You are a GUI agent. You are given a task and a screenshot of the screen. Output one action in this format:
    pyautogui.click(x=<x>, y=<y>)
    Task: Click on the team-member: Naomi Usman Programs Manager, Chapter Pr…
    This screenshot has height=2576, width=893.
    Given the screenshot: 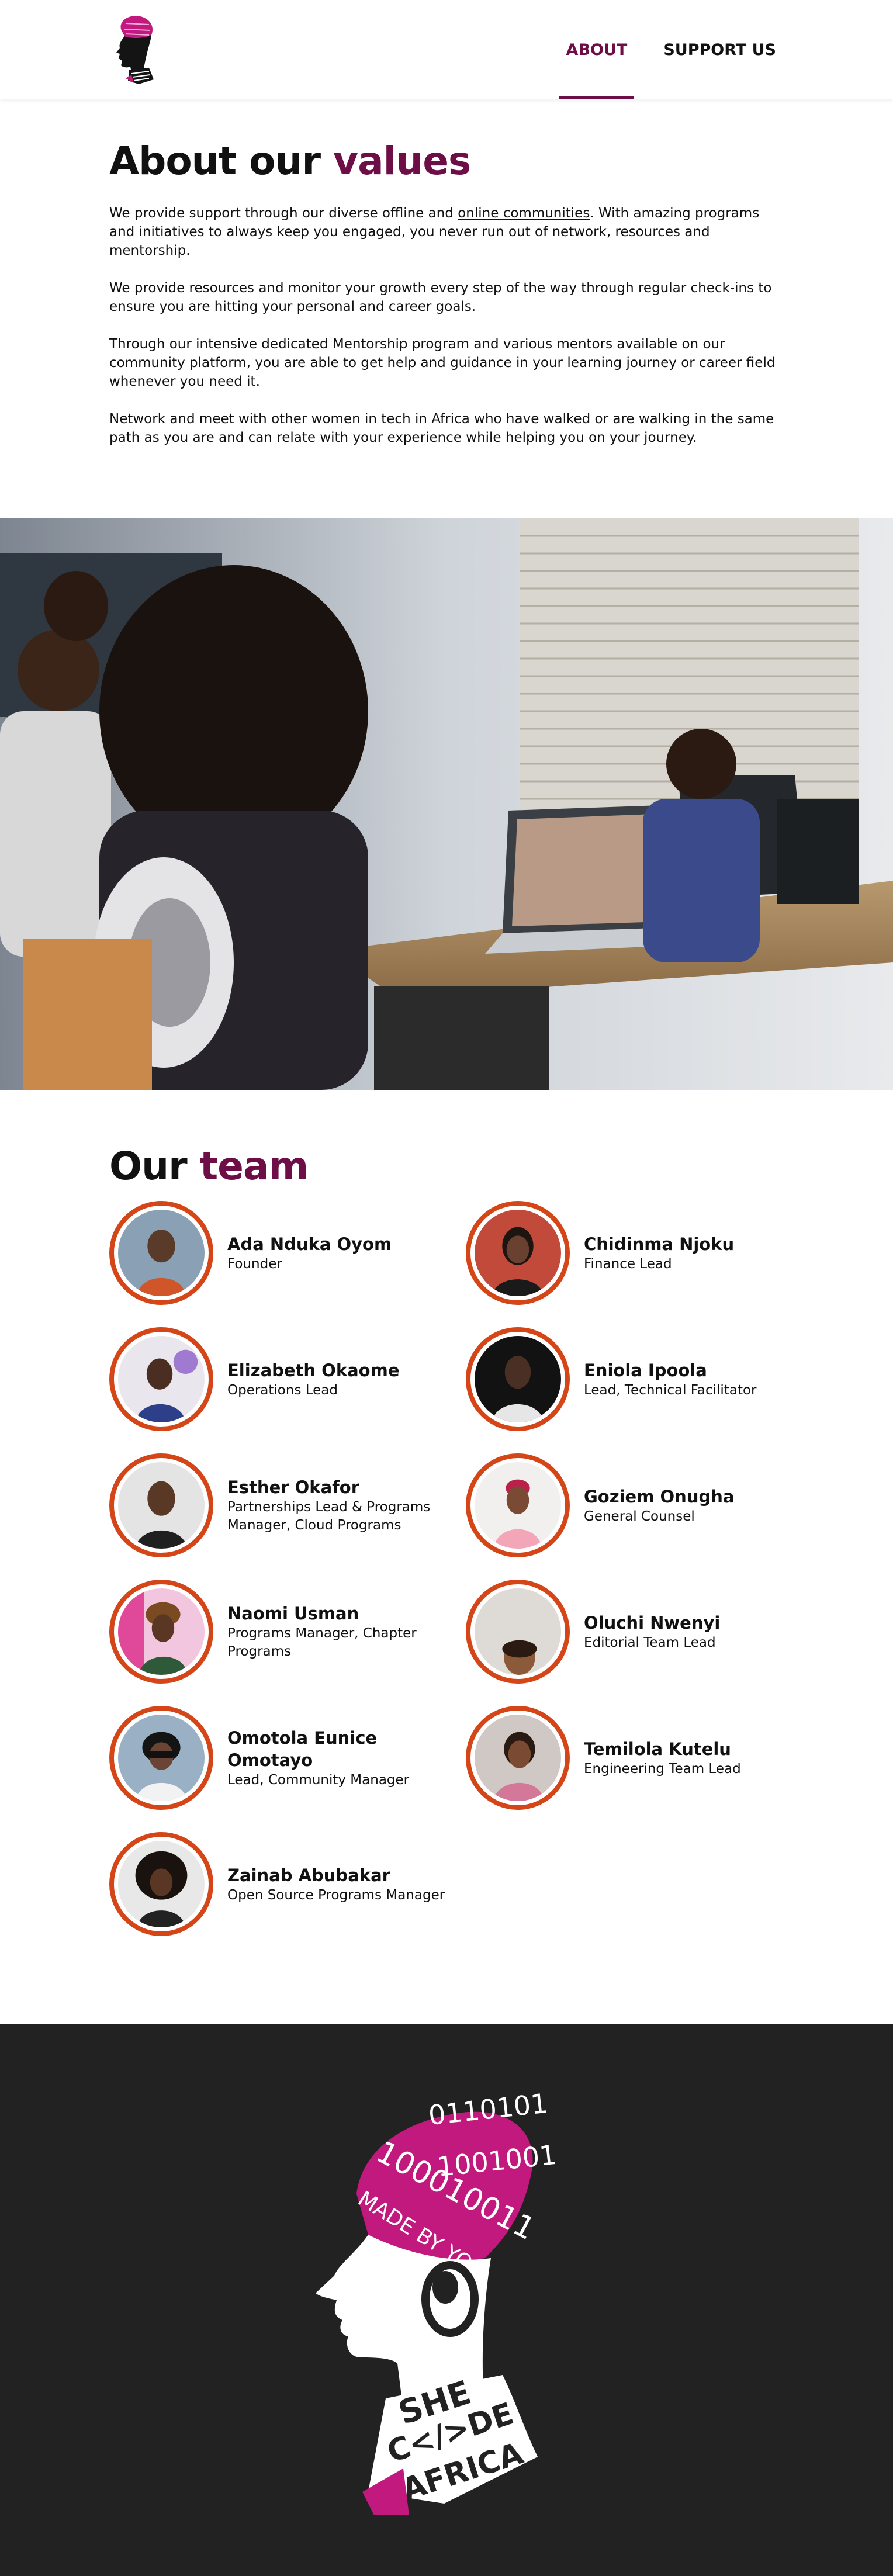 What is the action you would take?
    pyautogui.click(x=287, y=1631)
    